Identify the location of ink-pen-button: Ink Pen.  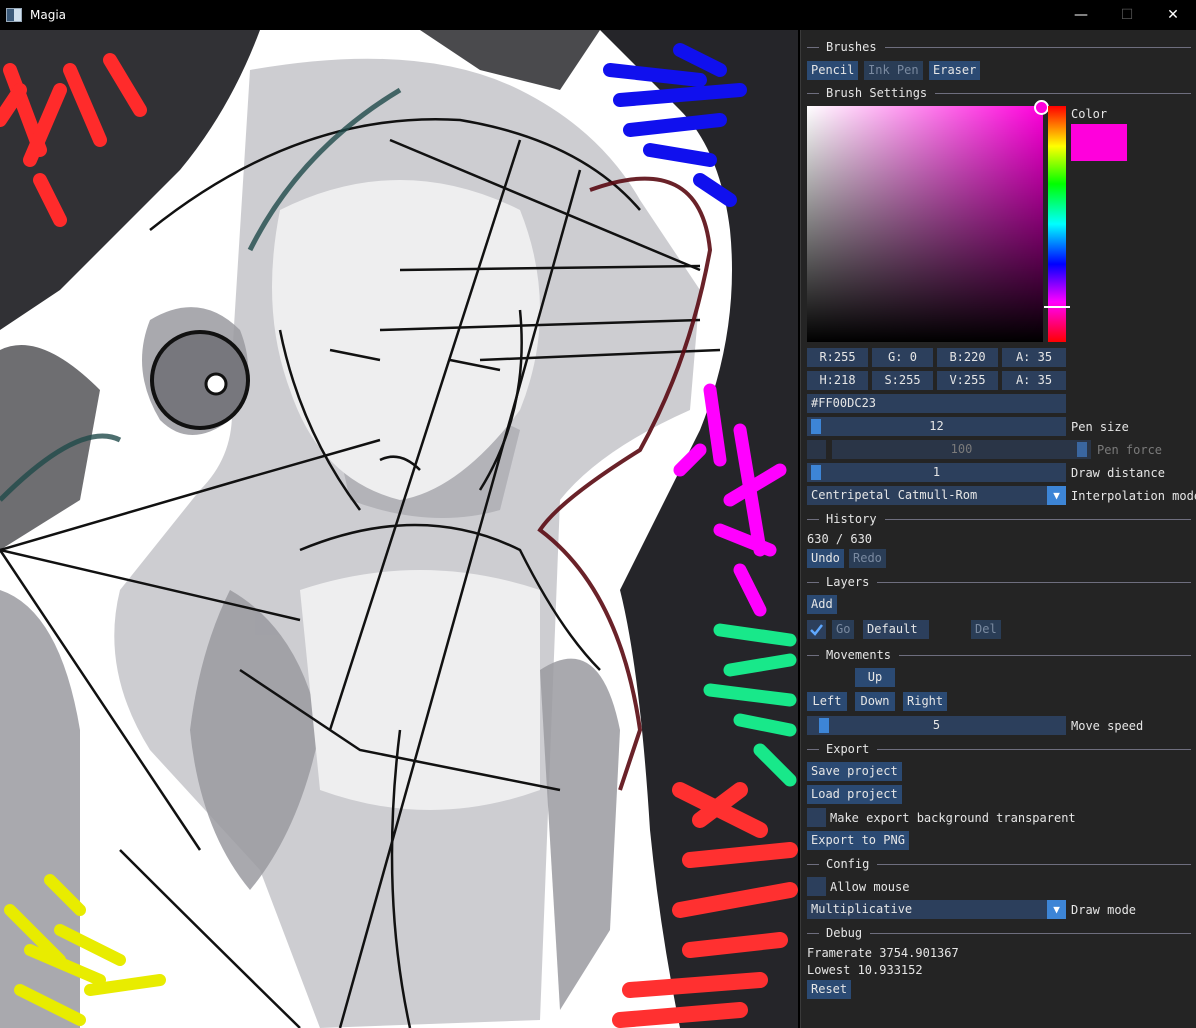
(893, 70).